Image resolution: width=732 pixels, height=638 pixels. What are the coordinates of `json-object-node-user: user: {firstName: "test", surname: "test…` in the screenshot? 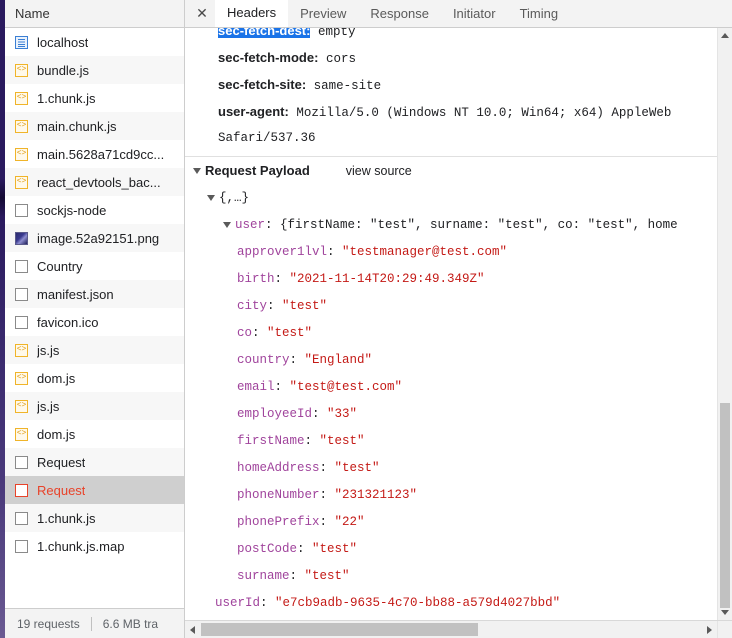 It's located at (451, 225).